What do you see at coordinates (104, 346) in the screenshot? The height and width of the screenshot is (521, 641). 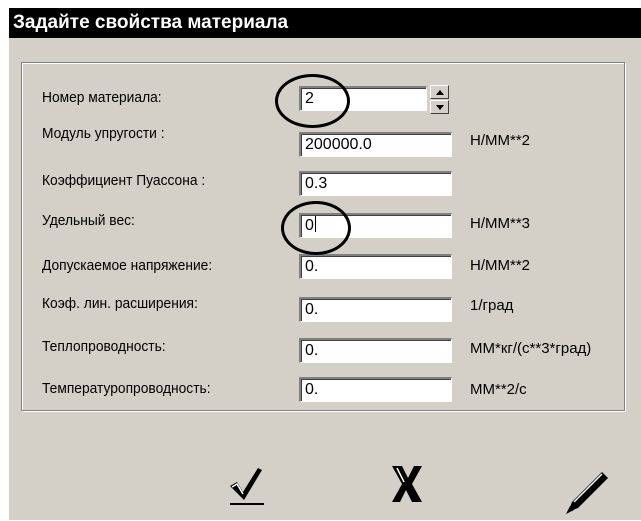 I see `thermal-conductivity-label: Теплопроводность:` at bounding box center [104, 346].